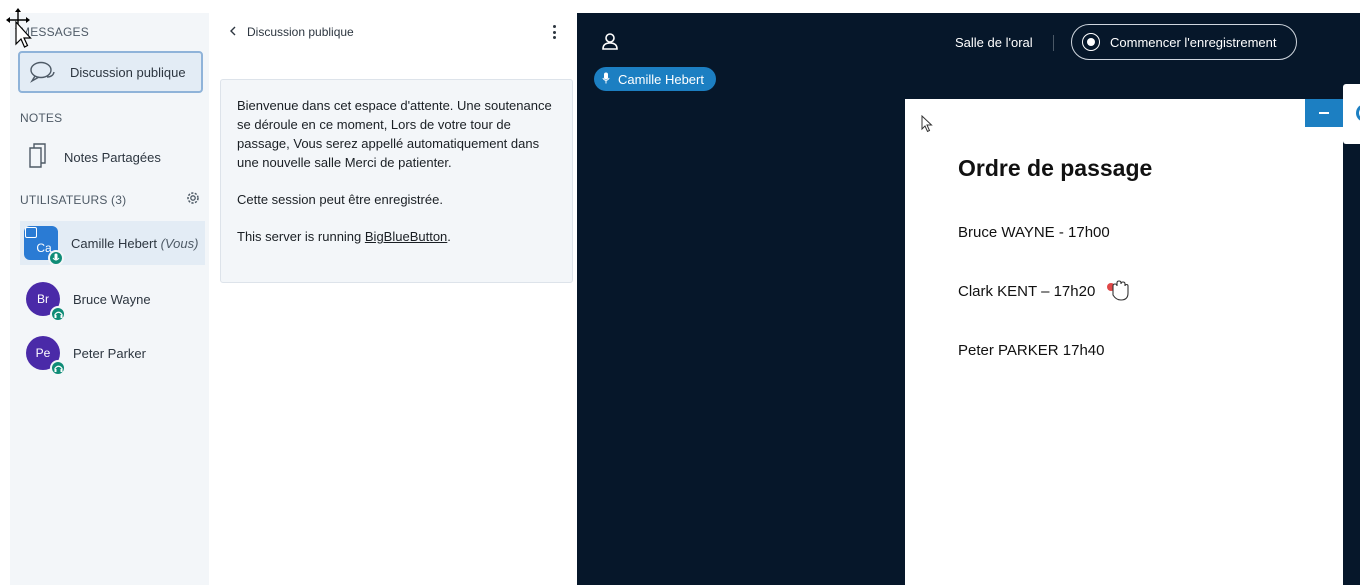 This screenshot has height=585, width=1360. Describe the element at coordinates (1193, 42) in the screenshot. I see `record-button-label: Commencer l'enregistrement` at that location.